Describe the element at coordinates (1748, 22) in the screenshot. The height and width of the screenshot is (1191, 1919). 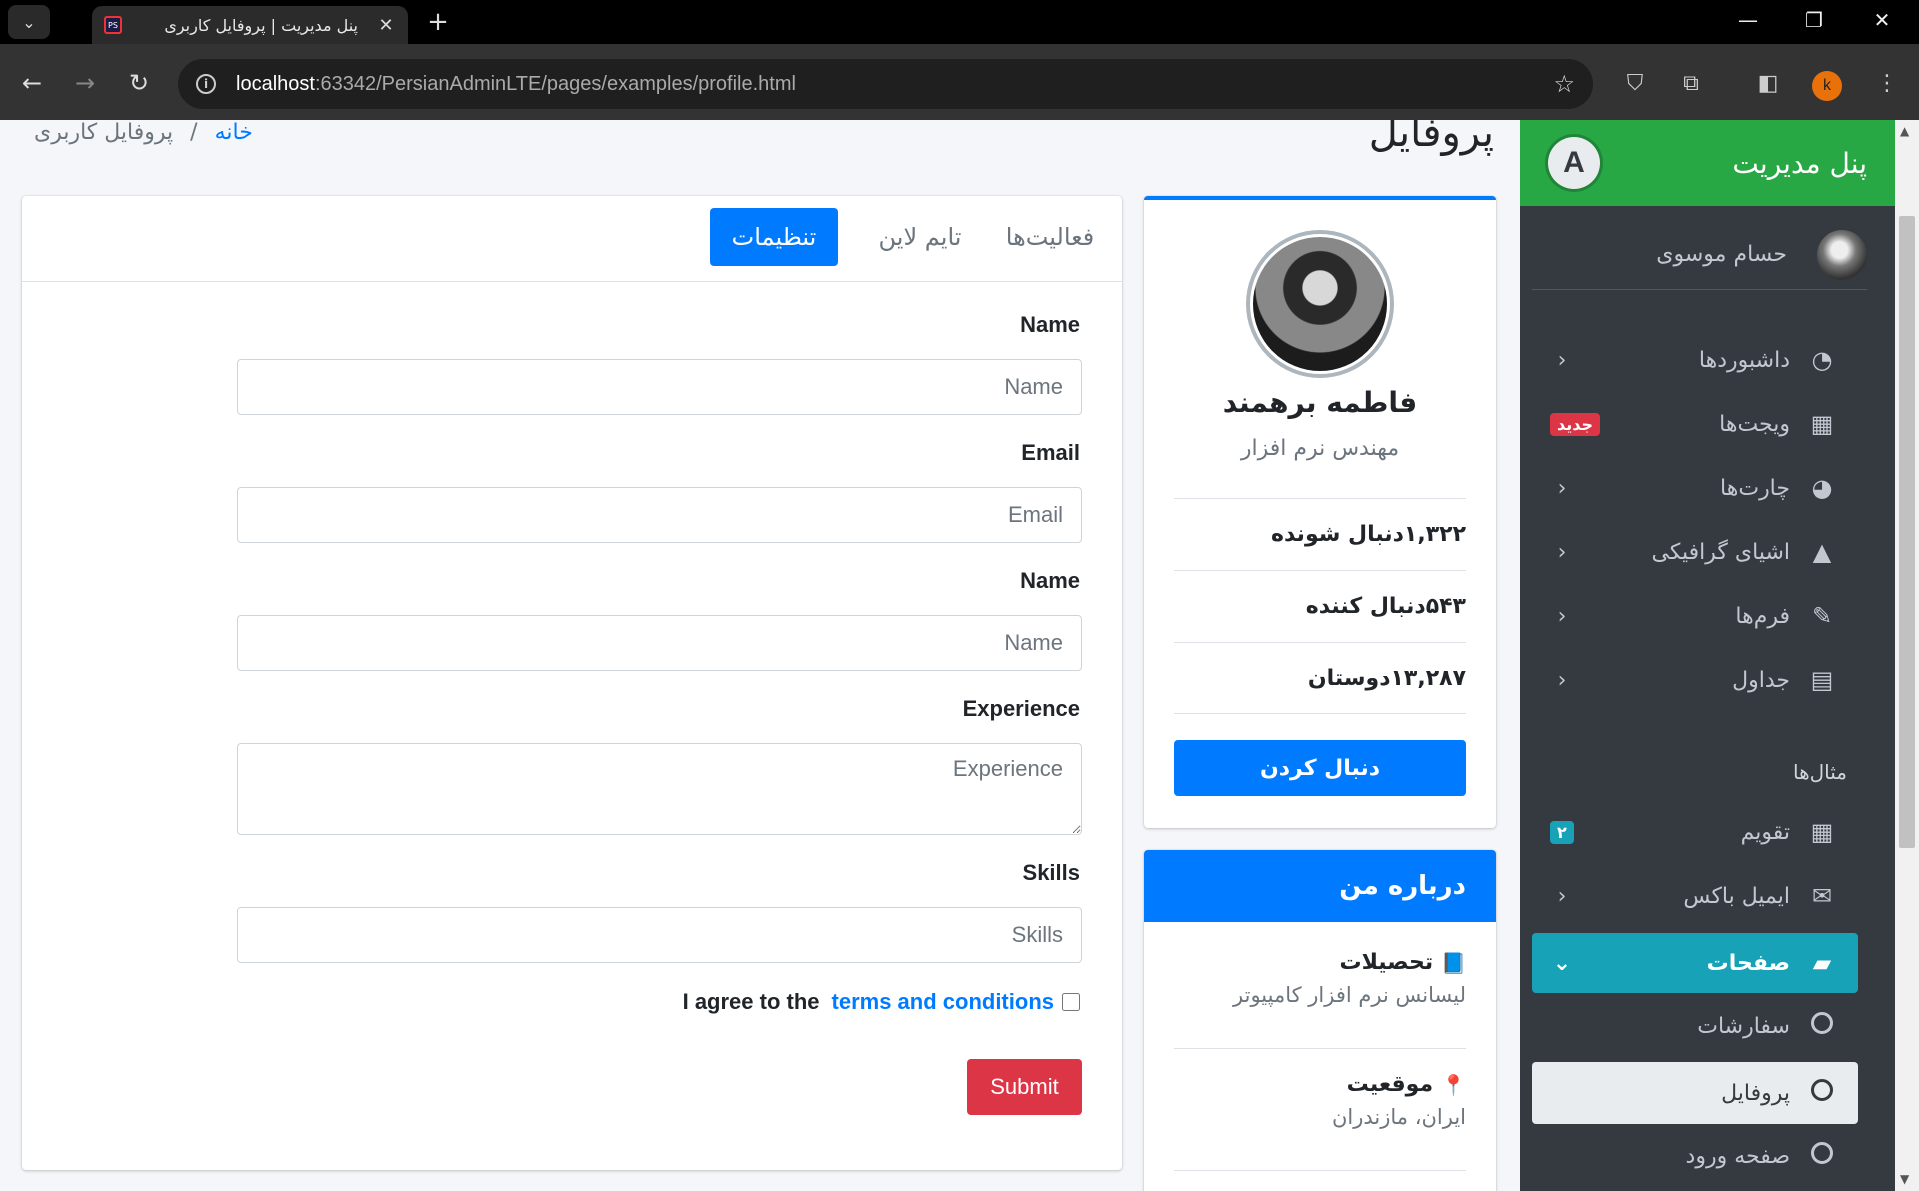
I see `minimize-icon: —` at that location.